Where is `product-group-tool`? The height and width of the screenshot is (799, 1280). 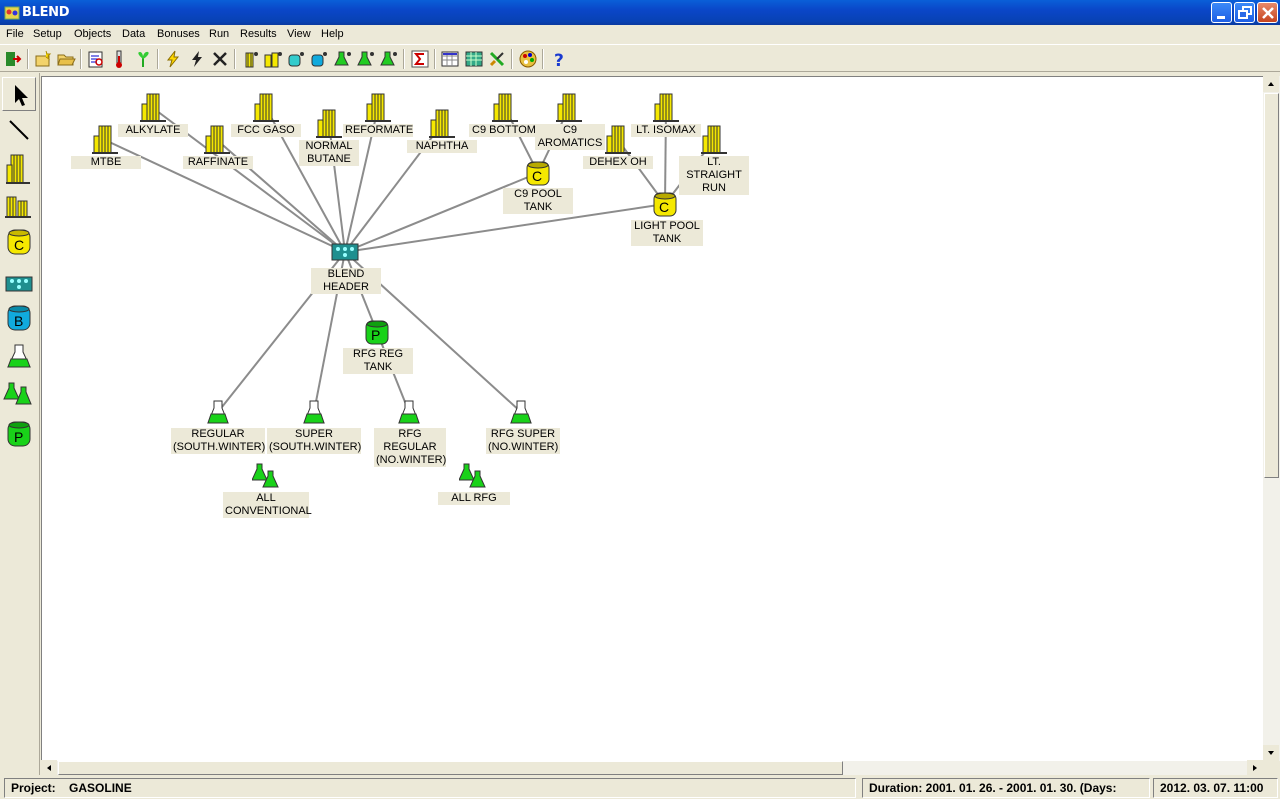 product-group-tool is located at coordinates (19, 394).